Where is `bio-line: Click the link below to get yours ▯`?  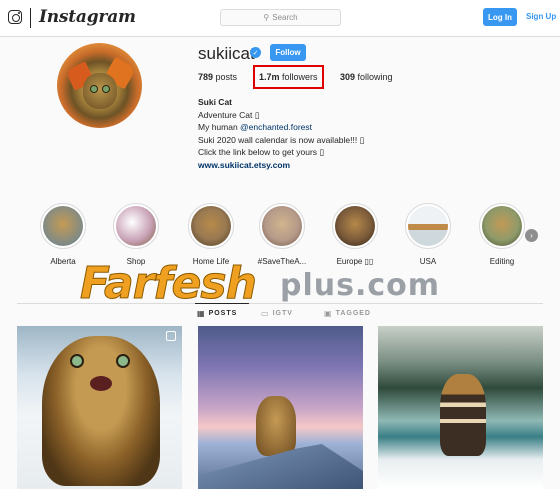
bio-line: Click the link below to get yours ▯ is located at coordinates (261, 152).